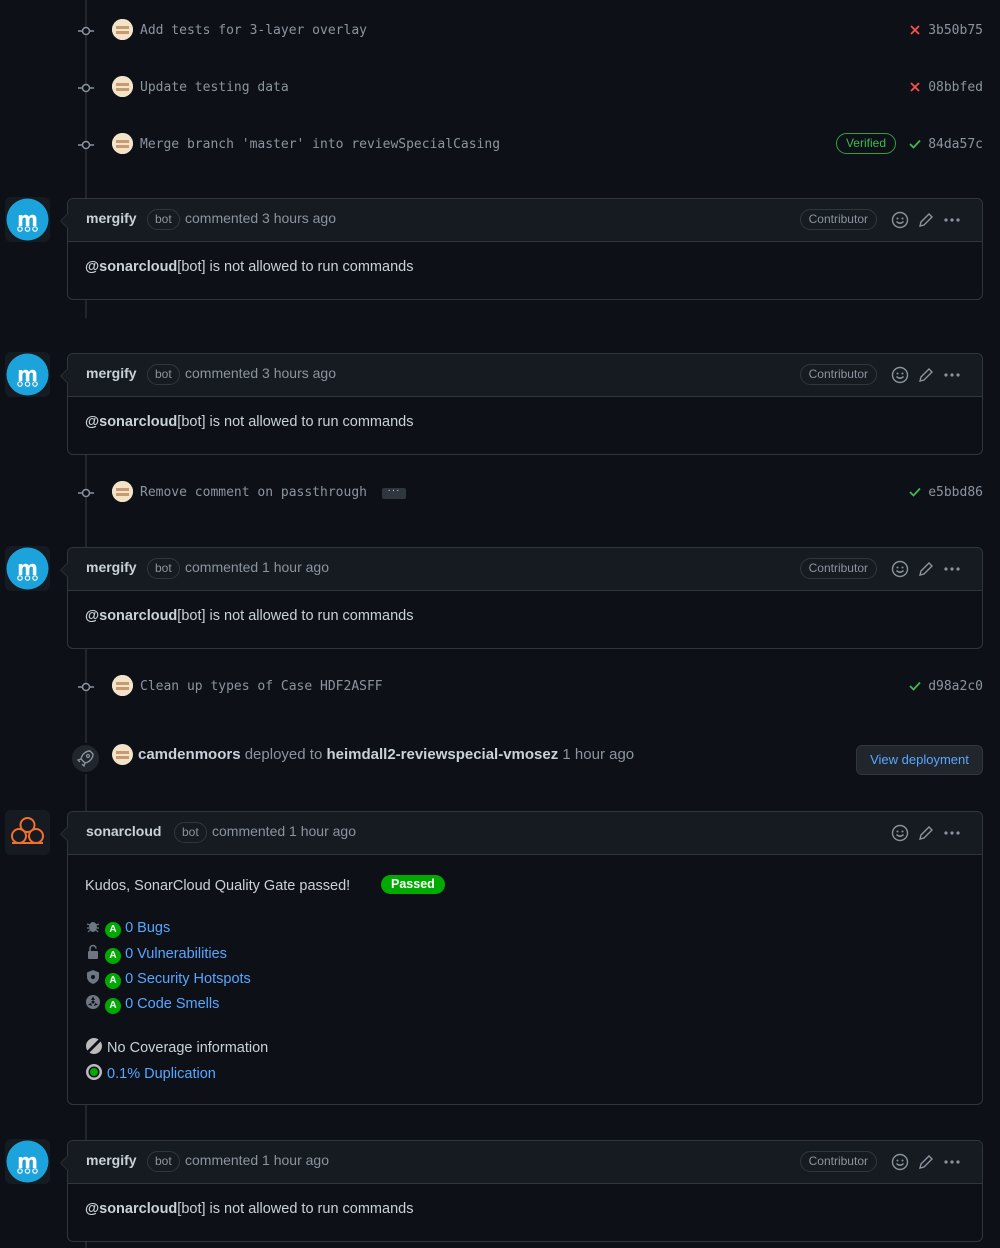  I want to click on expand-commit-button: ···, so click(394, 492).